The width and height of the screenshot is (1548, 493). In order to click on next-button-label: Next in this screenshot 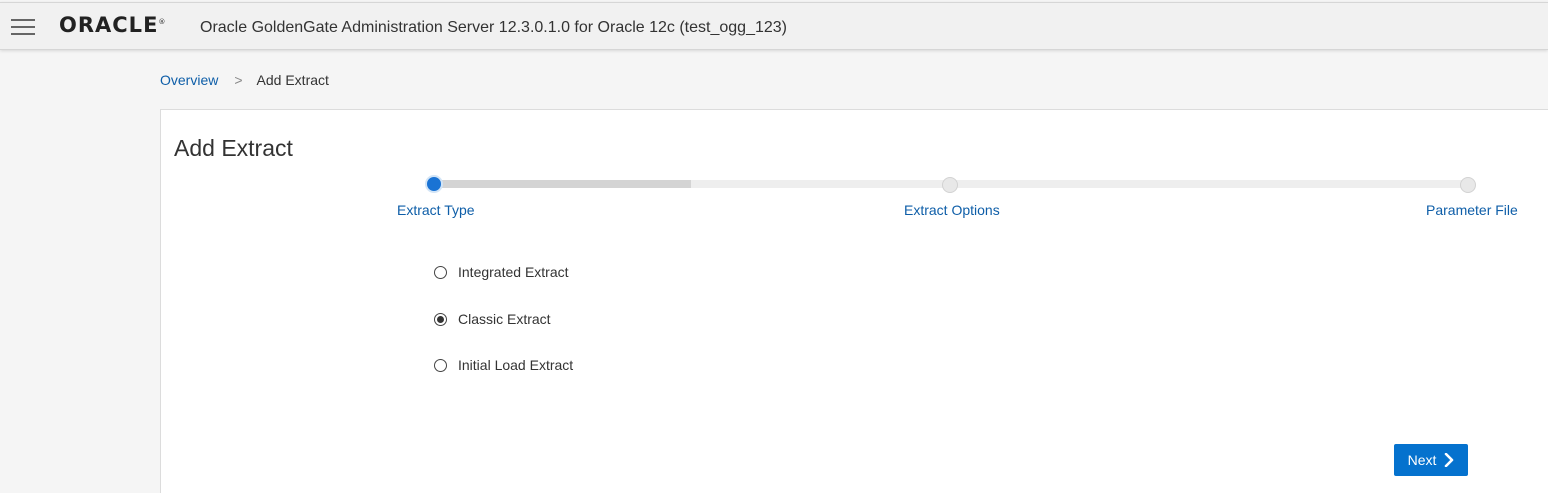, I will do `click(1422, 460)`.